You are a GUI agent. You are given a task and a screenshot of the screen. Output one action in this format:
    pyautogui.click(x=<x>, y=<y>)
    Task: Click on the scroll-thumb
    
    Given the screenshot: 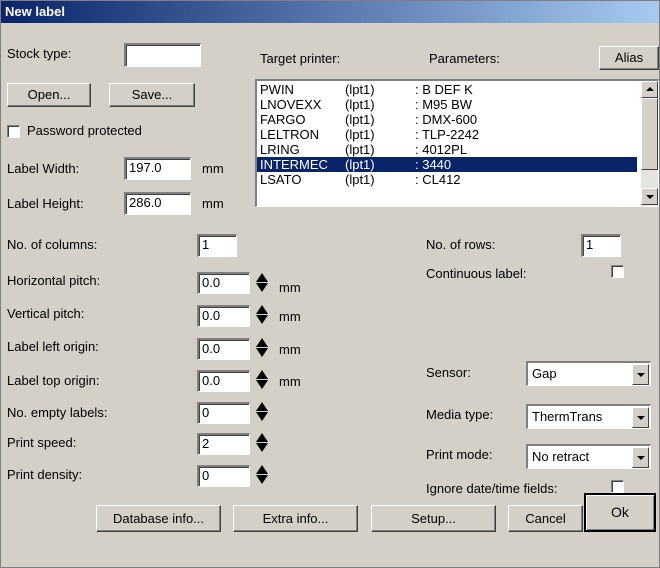 What is the action you would take?
    pyautogui.click(x=649, y=134)
    